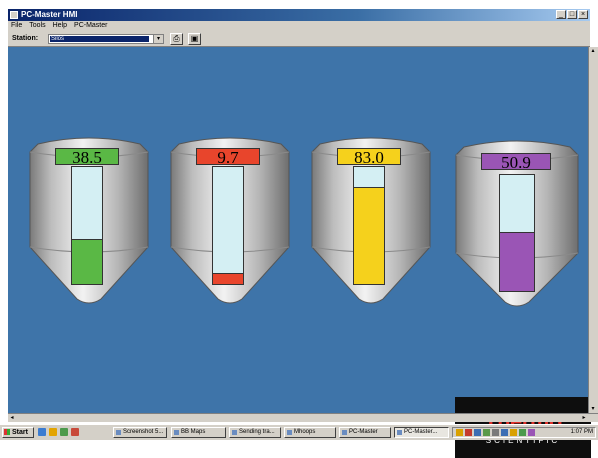 This screenshot has width=598, height=458. What do you see at coordinates (365, 432) in the screenshot?
I see `taskbar-task: PC-Master` at bounding box center [365, 432].